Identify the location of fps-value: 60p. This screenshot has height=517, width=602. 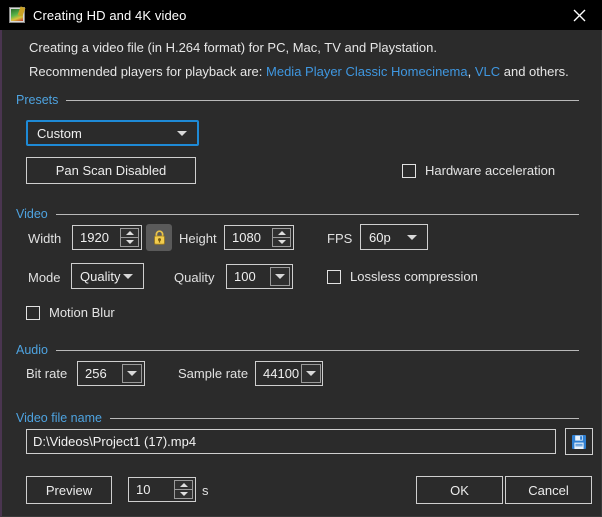
(380, 237).